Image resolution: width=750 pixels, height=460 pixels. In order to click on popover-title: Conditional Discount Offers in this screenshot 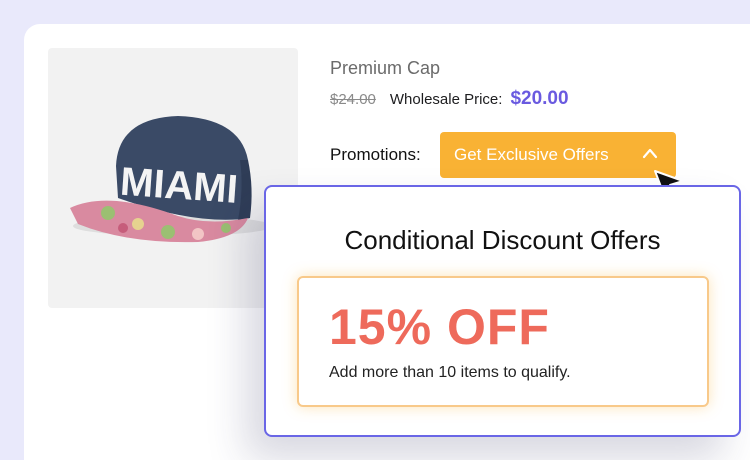, I will do `click(502, 240)`.